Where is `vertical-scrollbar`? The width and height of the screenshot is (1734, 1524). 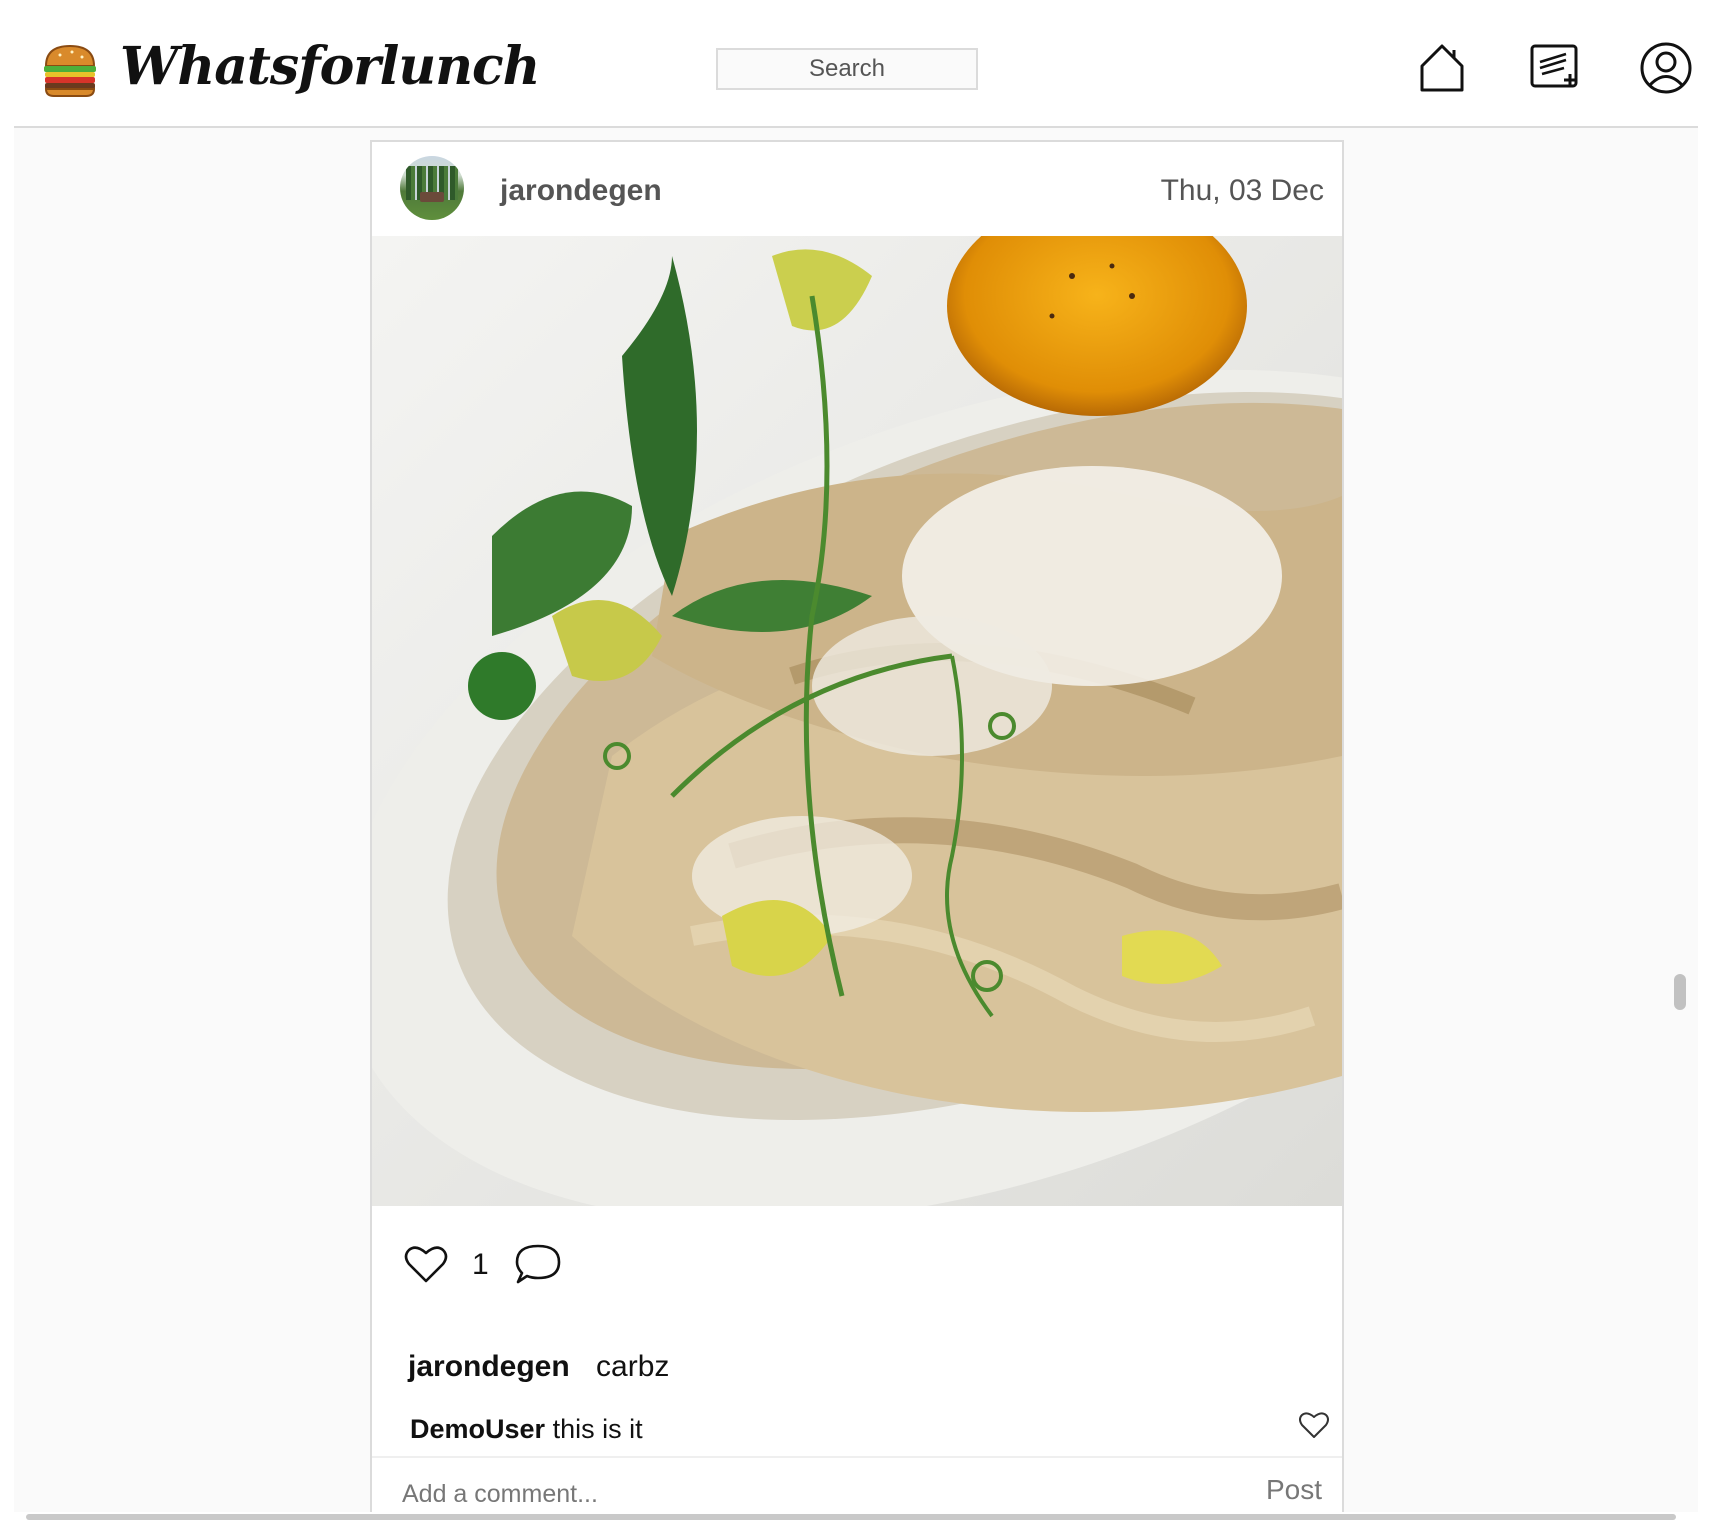 vertical-scrollbar is located at coordinates (1680, 762).